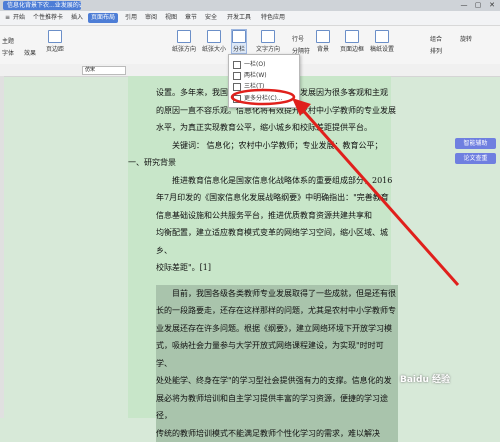 The image size is (500, 442). Describe the element at coordinates (268, 36) in the screenshot. I see `text-direction-icon` at that location.